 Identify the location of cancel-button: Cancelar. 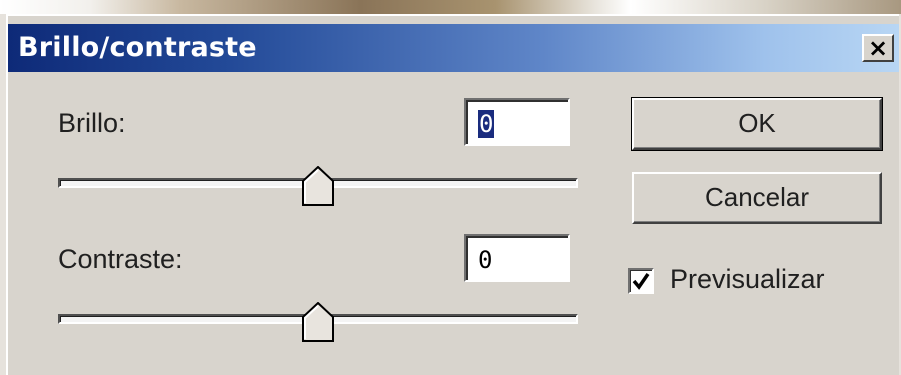
(757, 198).